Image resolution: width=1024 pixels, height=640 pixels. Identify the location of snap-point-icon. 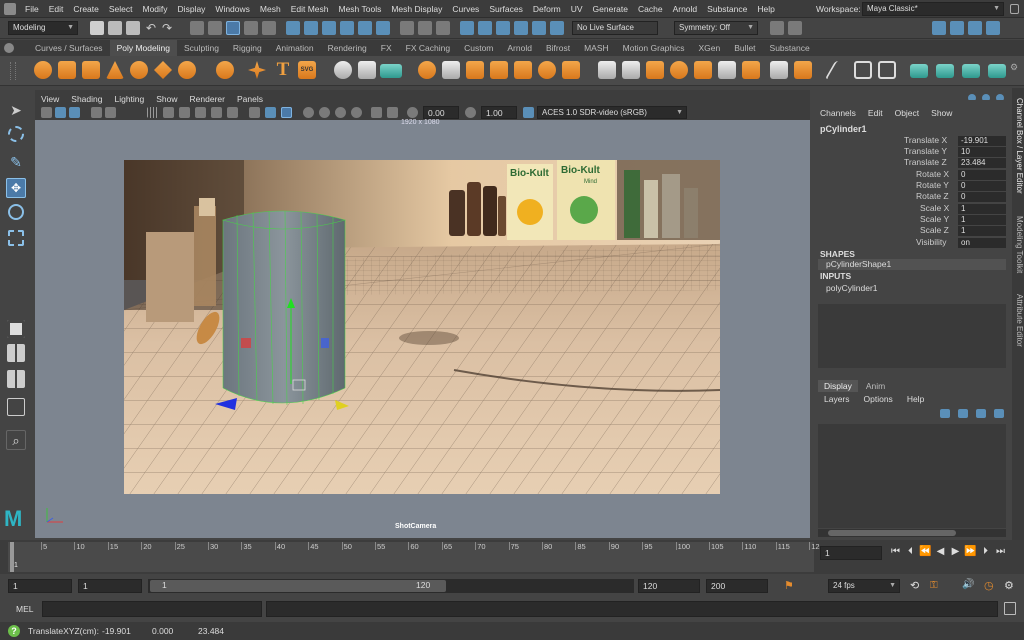
(329, 28).